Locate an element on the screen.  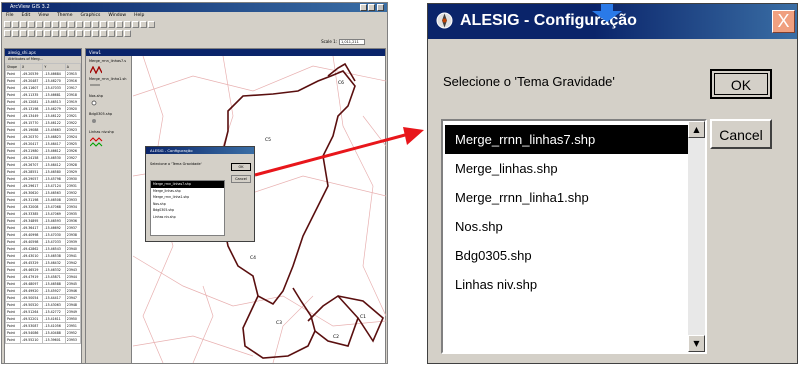
table-column-header: Y is located at coordinates (54, 67).